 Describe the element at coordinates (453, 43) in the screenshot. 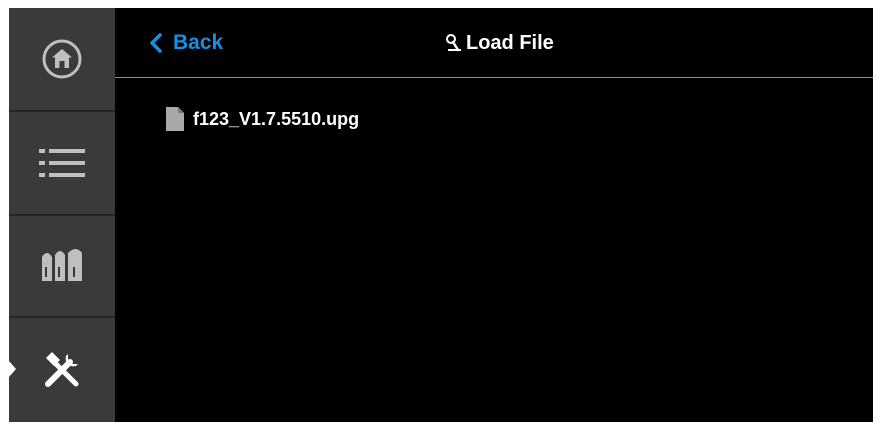

I see `wrench-icon` at that location.